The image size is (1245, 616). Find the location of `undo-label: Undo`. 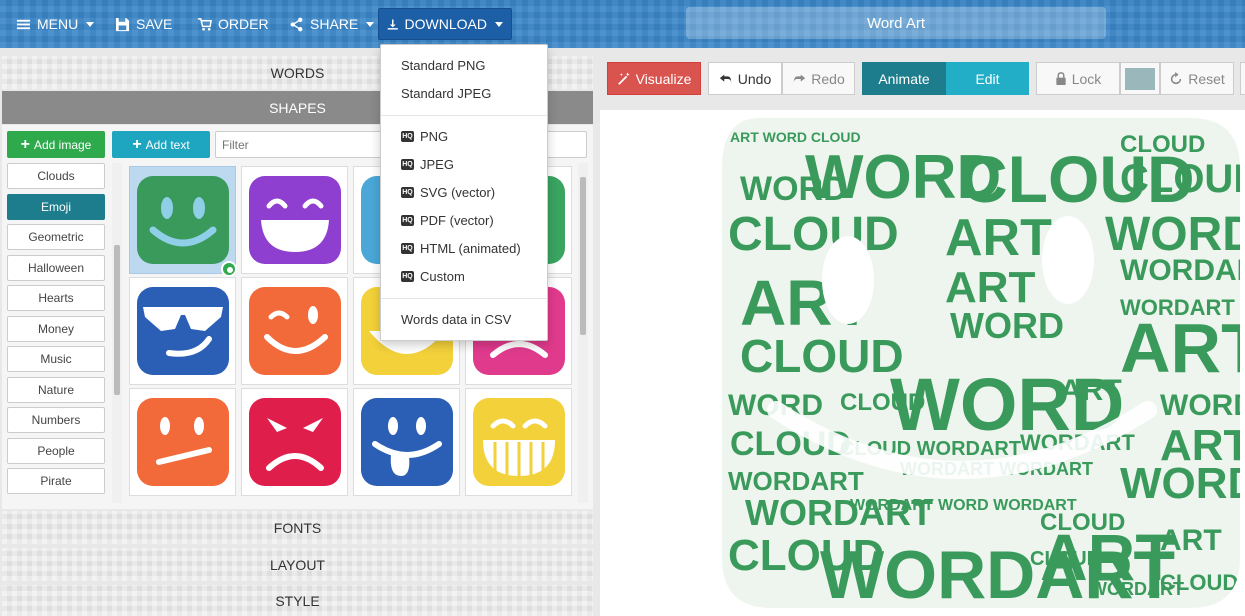

undo-label: Undo is located at coordinates (754, 78).